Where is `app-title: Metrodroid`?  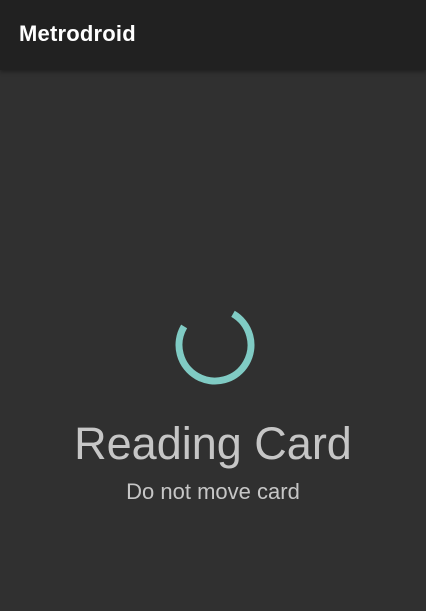
app-title: Metrodroid is located at coordinates (77, 33).